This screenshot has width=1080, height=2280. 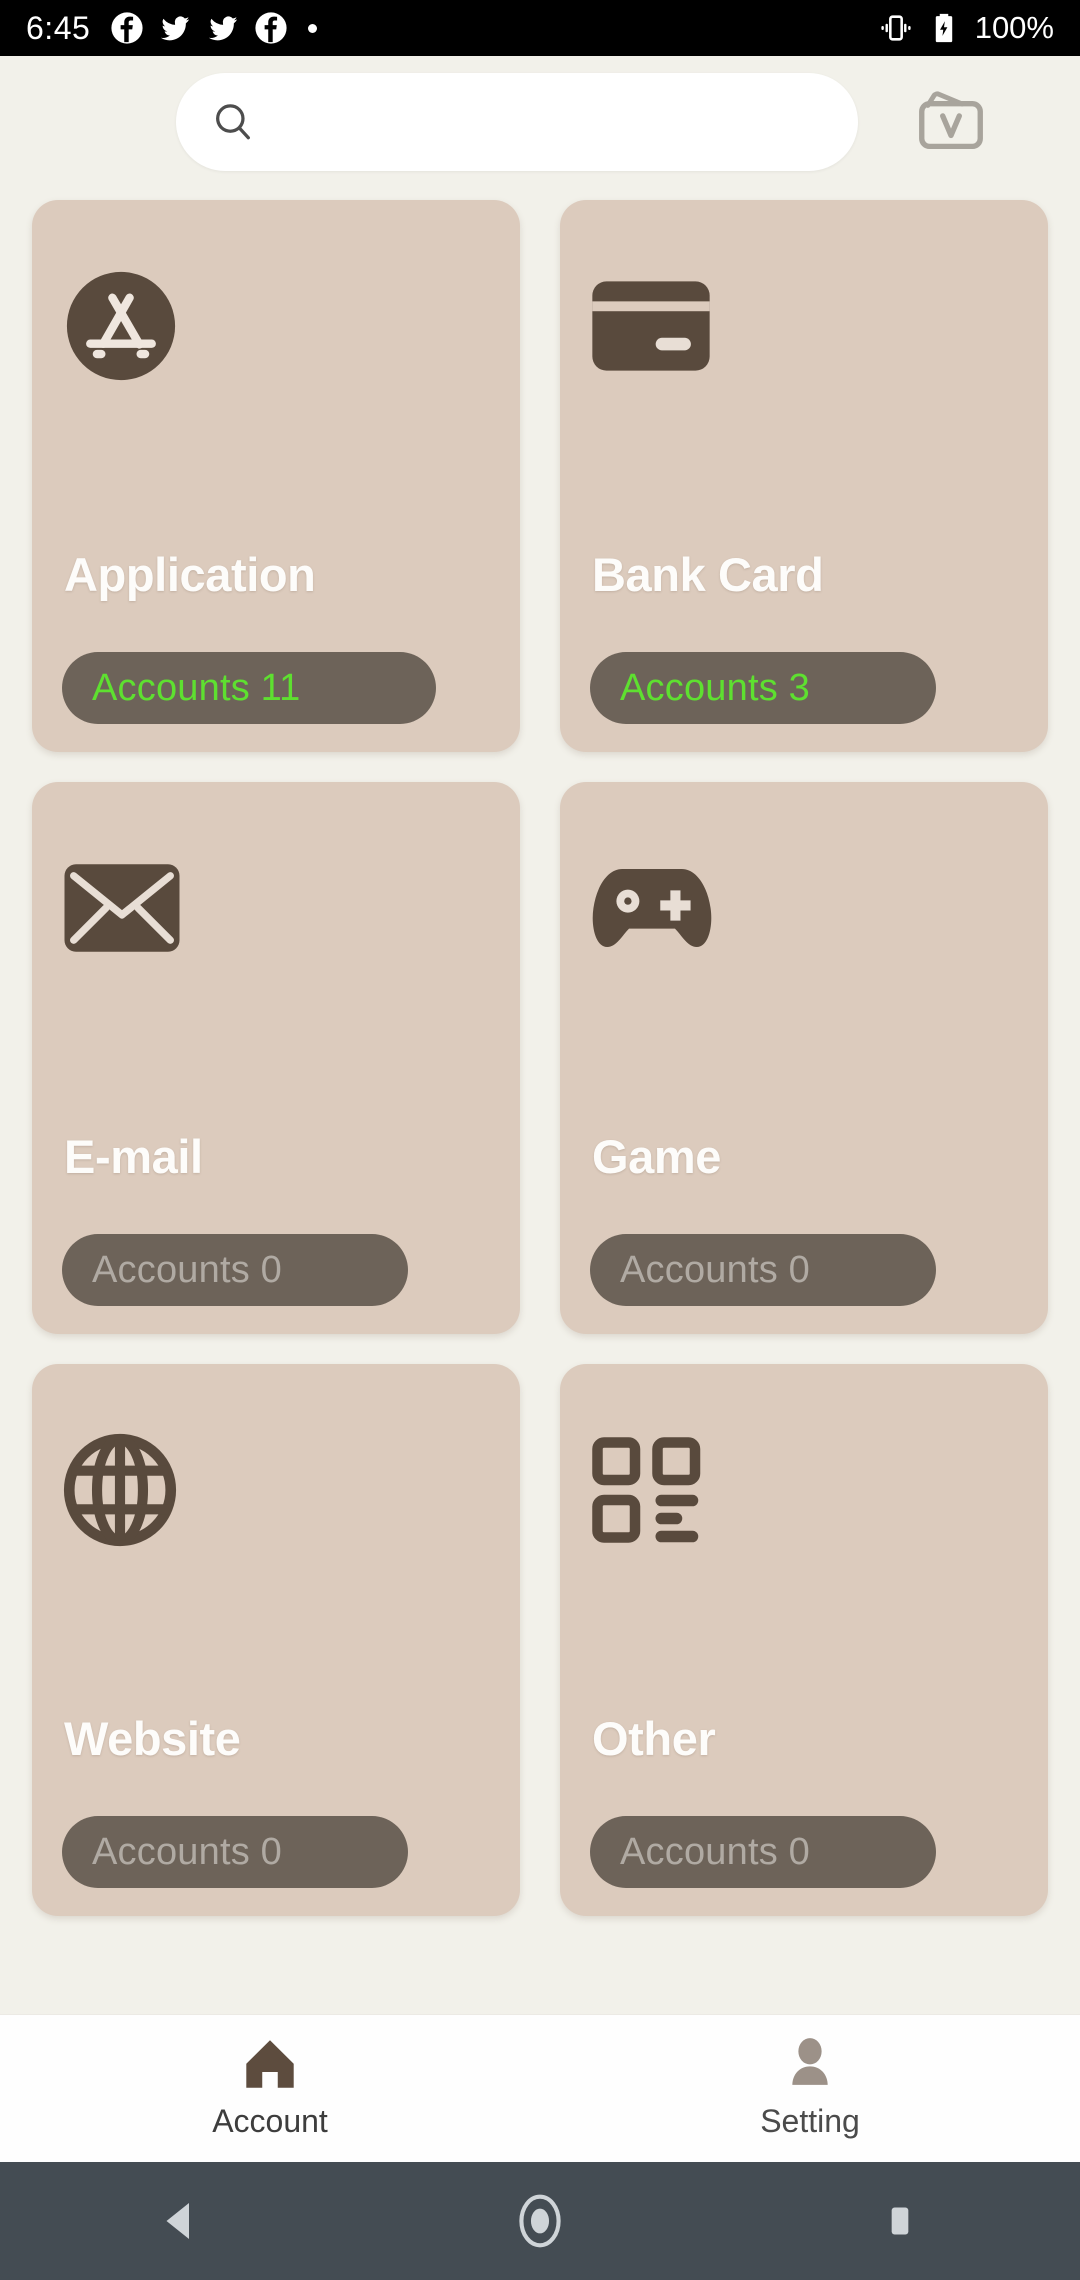 I want to click on search-bar, so click(x=517, y=122).